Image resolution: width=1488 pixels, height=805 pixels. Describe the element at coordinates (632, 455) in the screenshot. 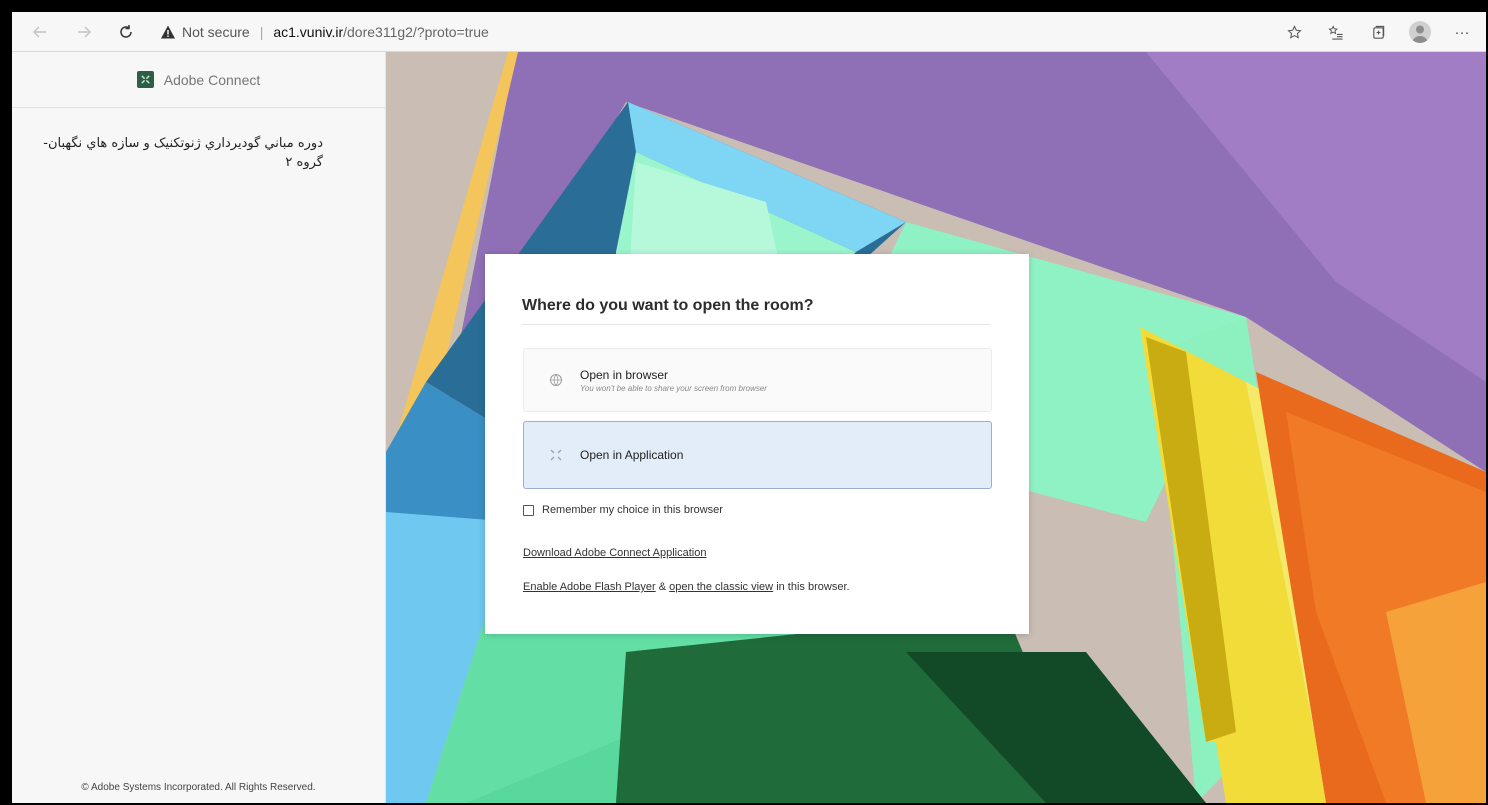

I see `open-in-application-label: Open in Application` at that location.